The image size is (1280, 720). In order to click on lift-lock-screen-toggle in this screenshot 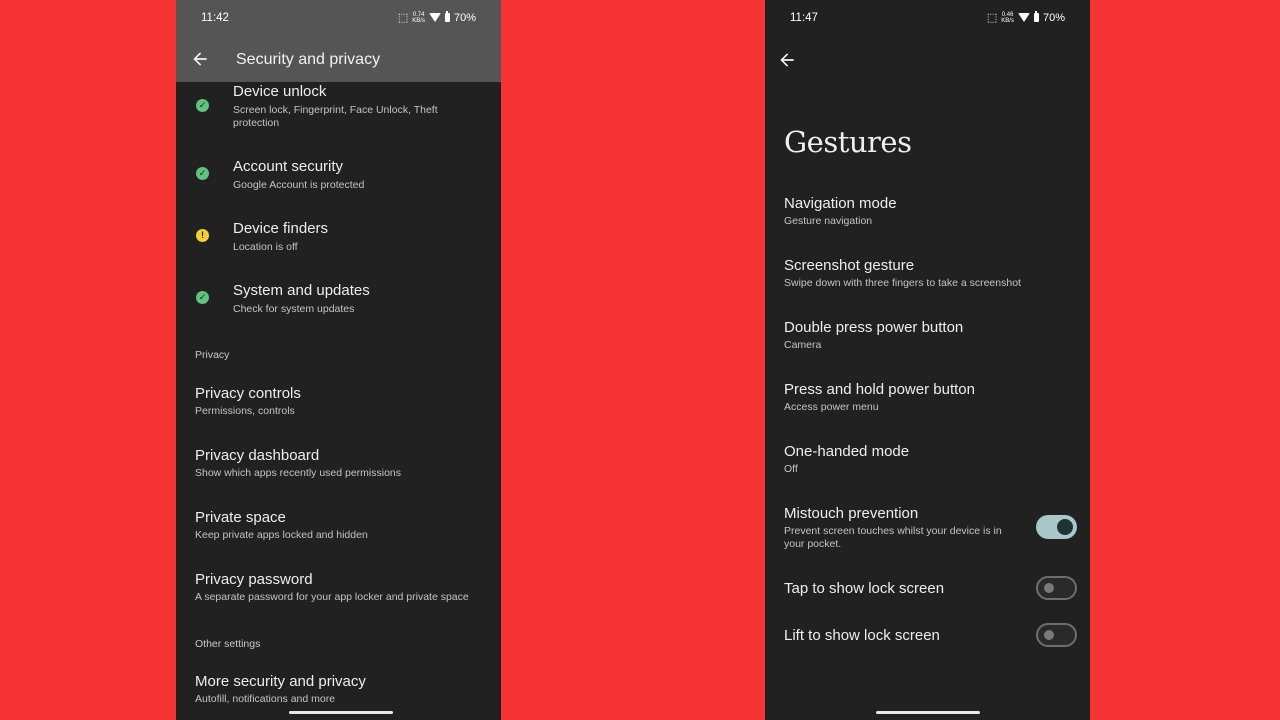, I will do `click(1056, 635)`.